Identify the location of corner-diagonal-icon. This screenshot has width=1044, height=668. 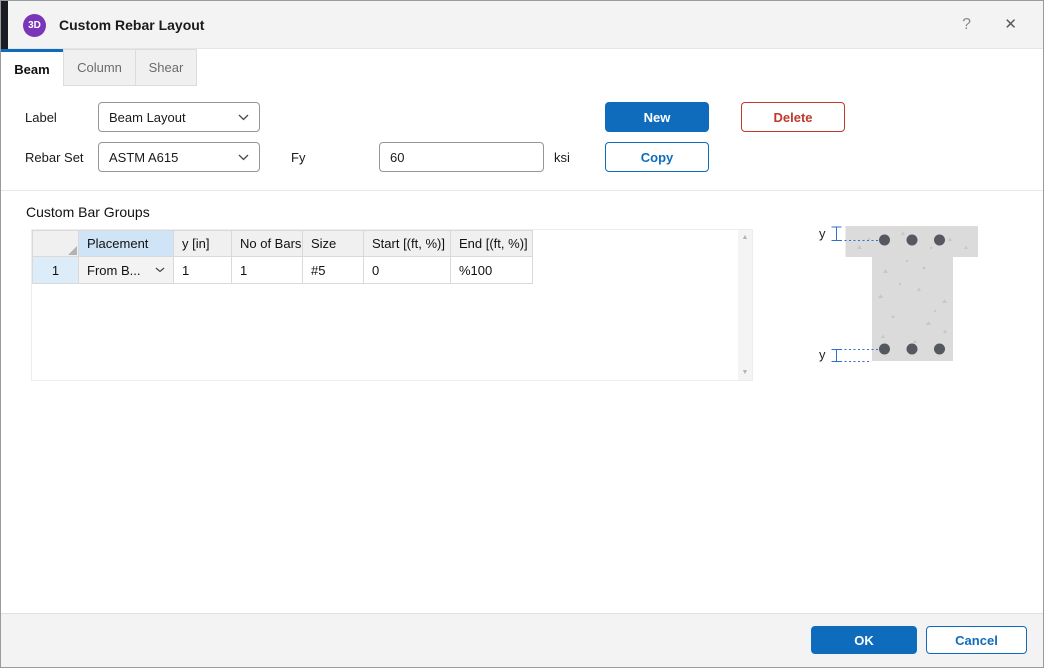
(72, 250).